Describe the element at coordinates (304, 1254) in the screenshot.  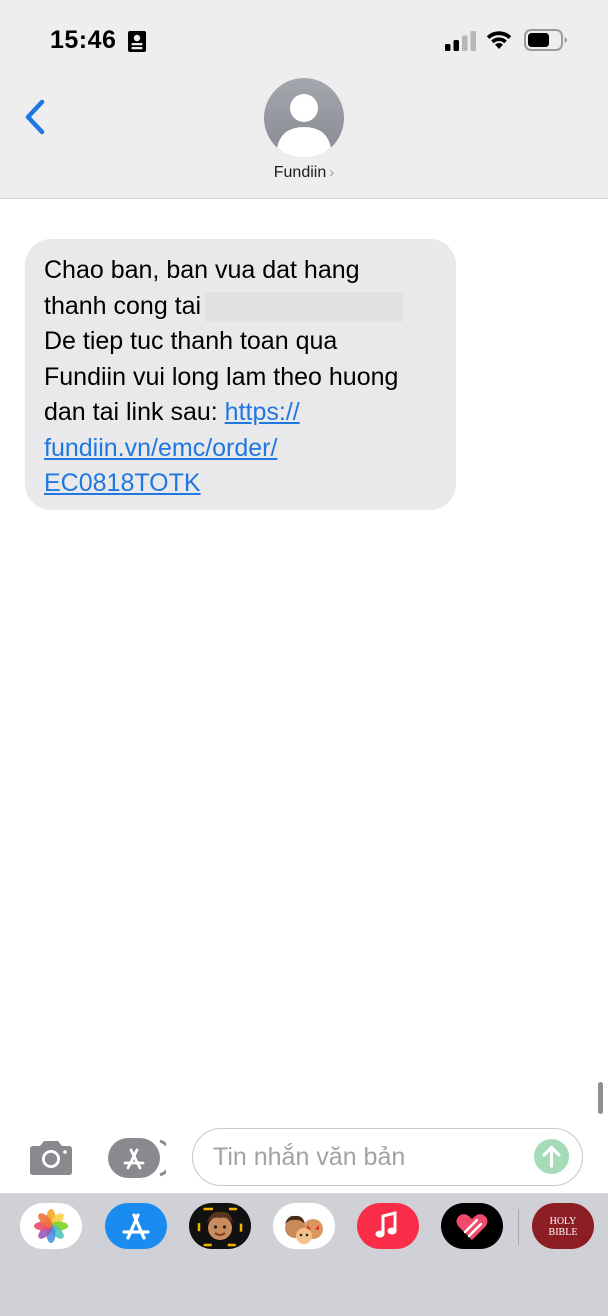
I see `imessage-app-dock: HOLY BIBLE` at that location.